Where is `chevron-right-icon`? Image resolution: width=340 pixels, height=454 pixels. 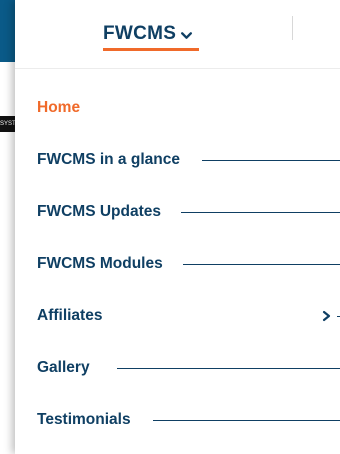 chevron-right-icon is located at coordinates (326, 316).